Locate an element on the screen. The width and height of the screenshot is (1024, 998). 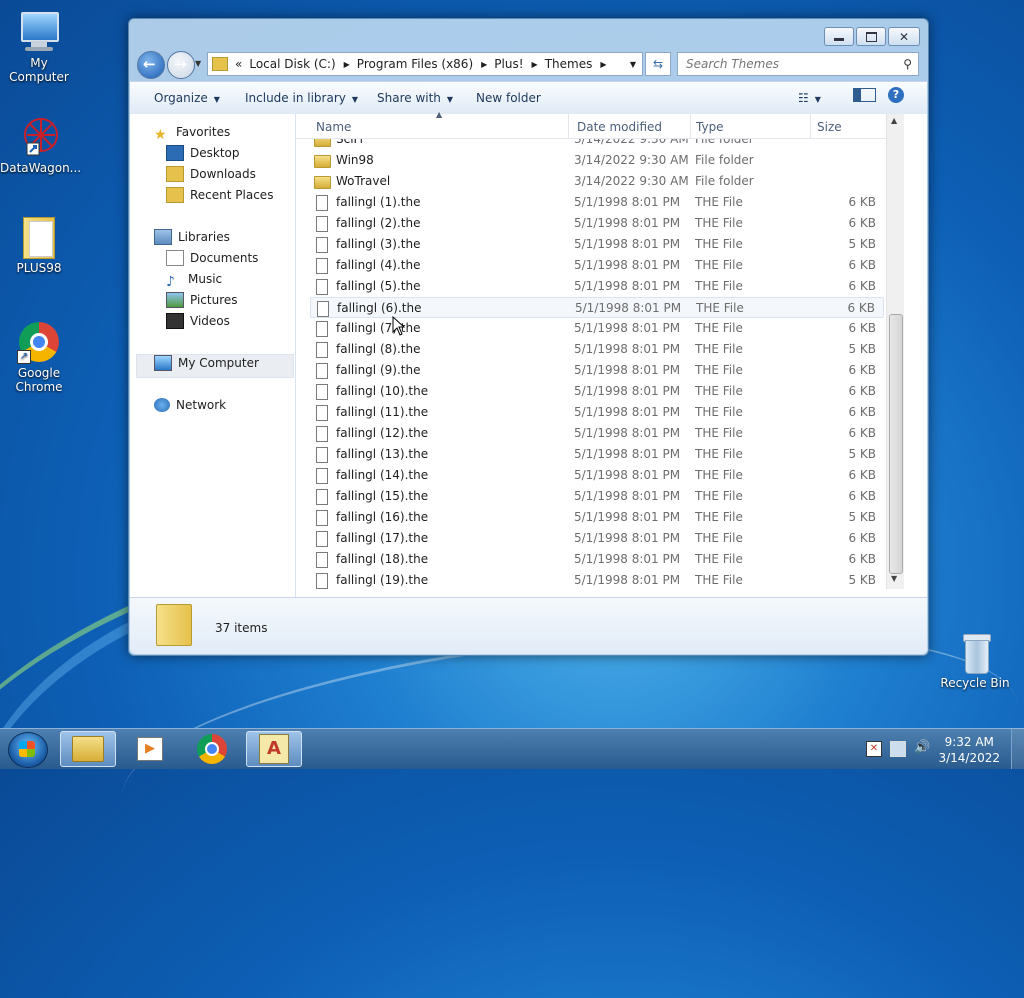
share-with-button: Share with ▼ is located at coordinates (415, 98).